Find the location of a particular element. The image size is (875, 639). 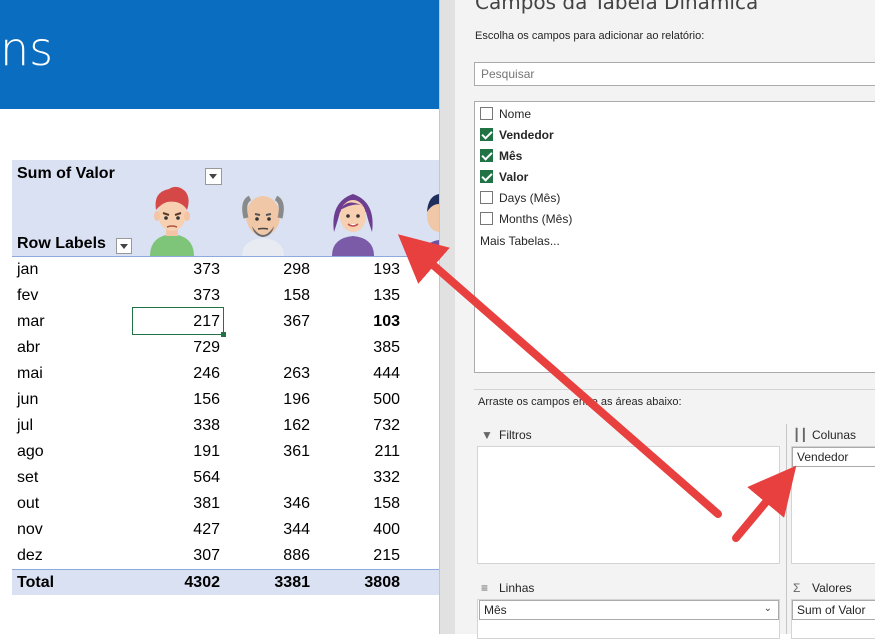

table-row: dez 307 886 215 is located at coordinates (225, 556).